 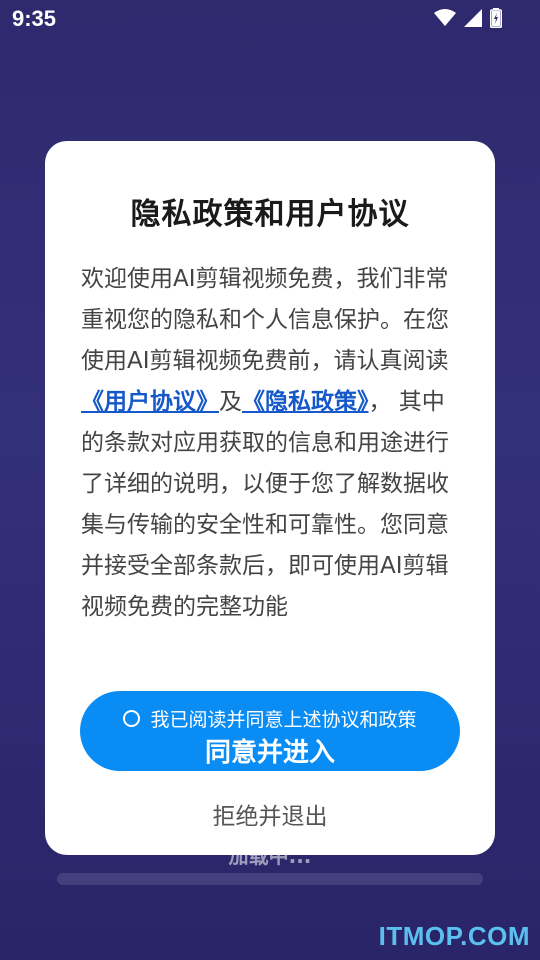 What do you see at coordinates (445, 18) in the screenshot?
I see `wifi-icon` at bounding box center [445, 18].